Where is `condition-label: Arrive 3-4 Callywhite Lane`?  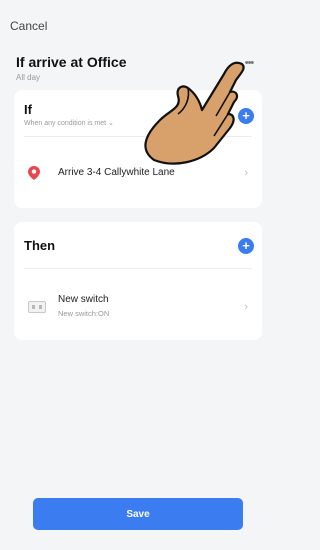
condition-label: Arrive 3-4 Callywhite Lane is located at coordinates (116, 172).